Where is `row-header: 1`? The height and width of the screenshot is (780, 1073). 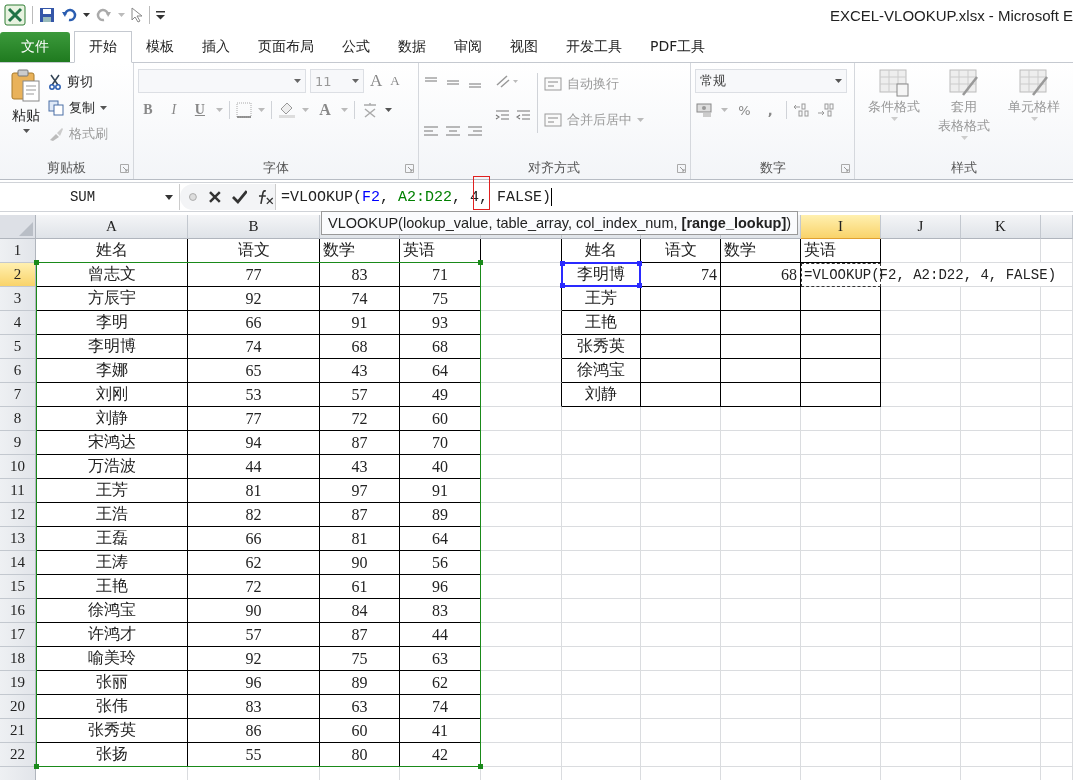
row-header: 1 is located at coordinates (18, 251).